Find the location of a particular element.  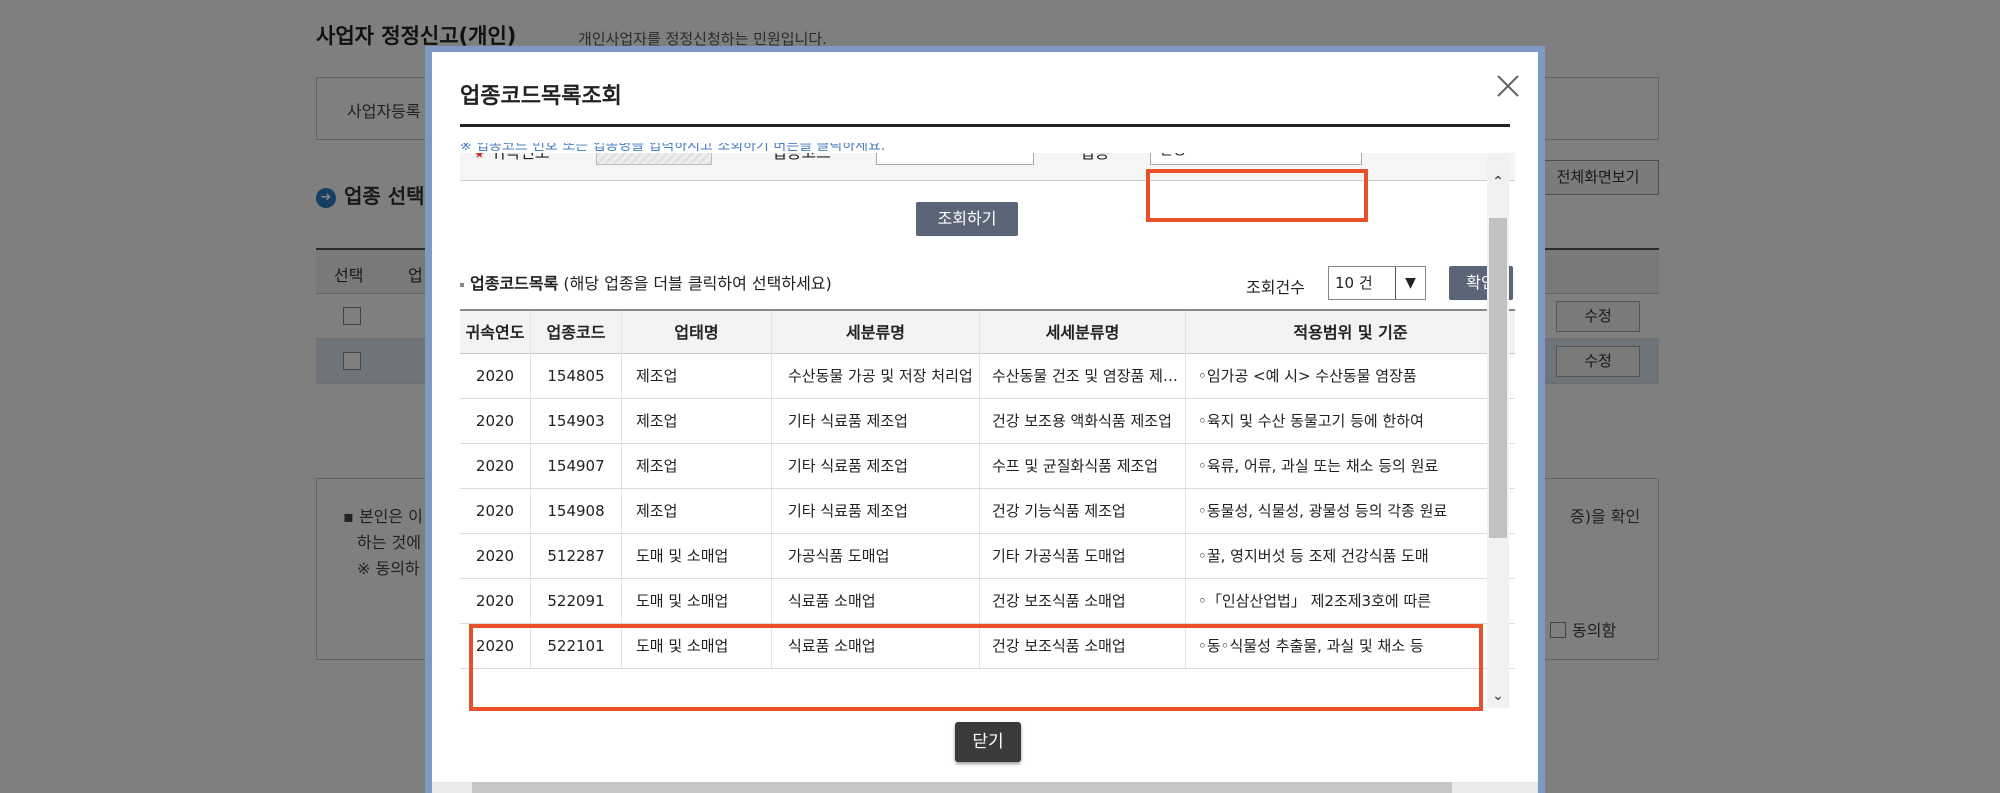

cell-code: 522091 is located at coordinates (576, 601).